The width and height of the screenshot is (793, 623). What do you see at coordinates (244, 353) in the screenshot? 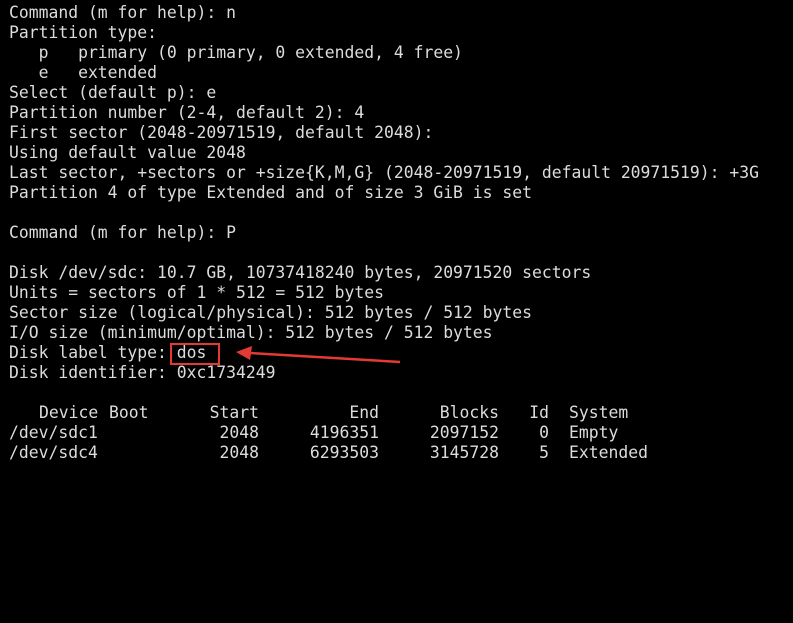
I see `arrow-head` at bounding box center [244, 353].